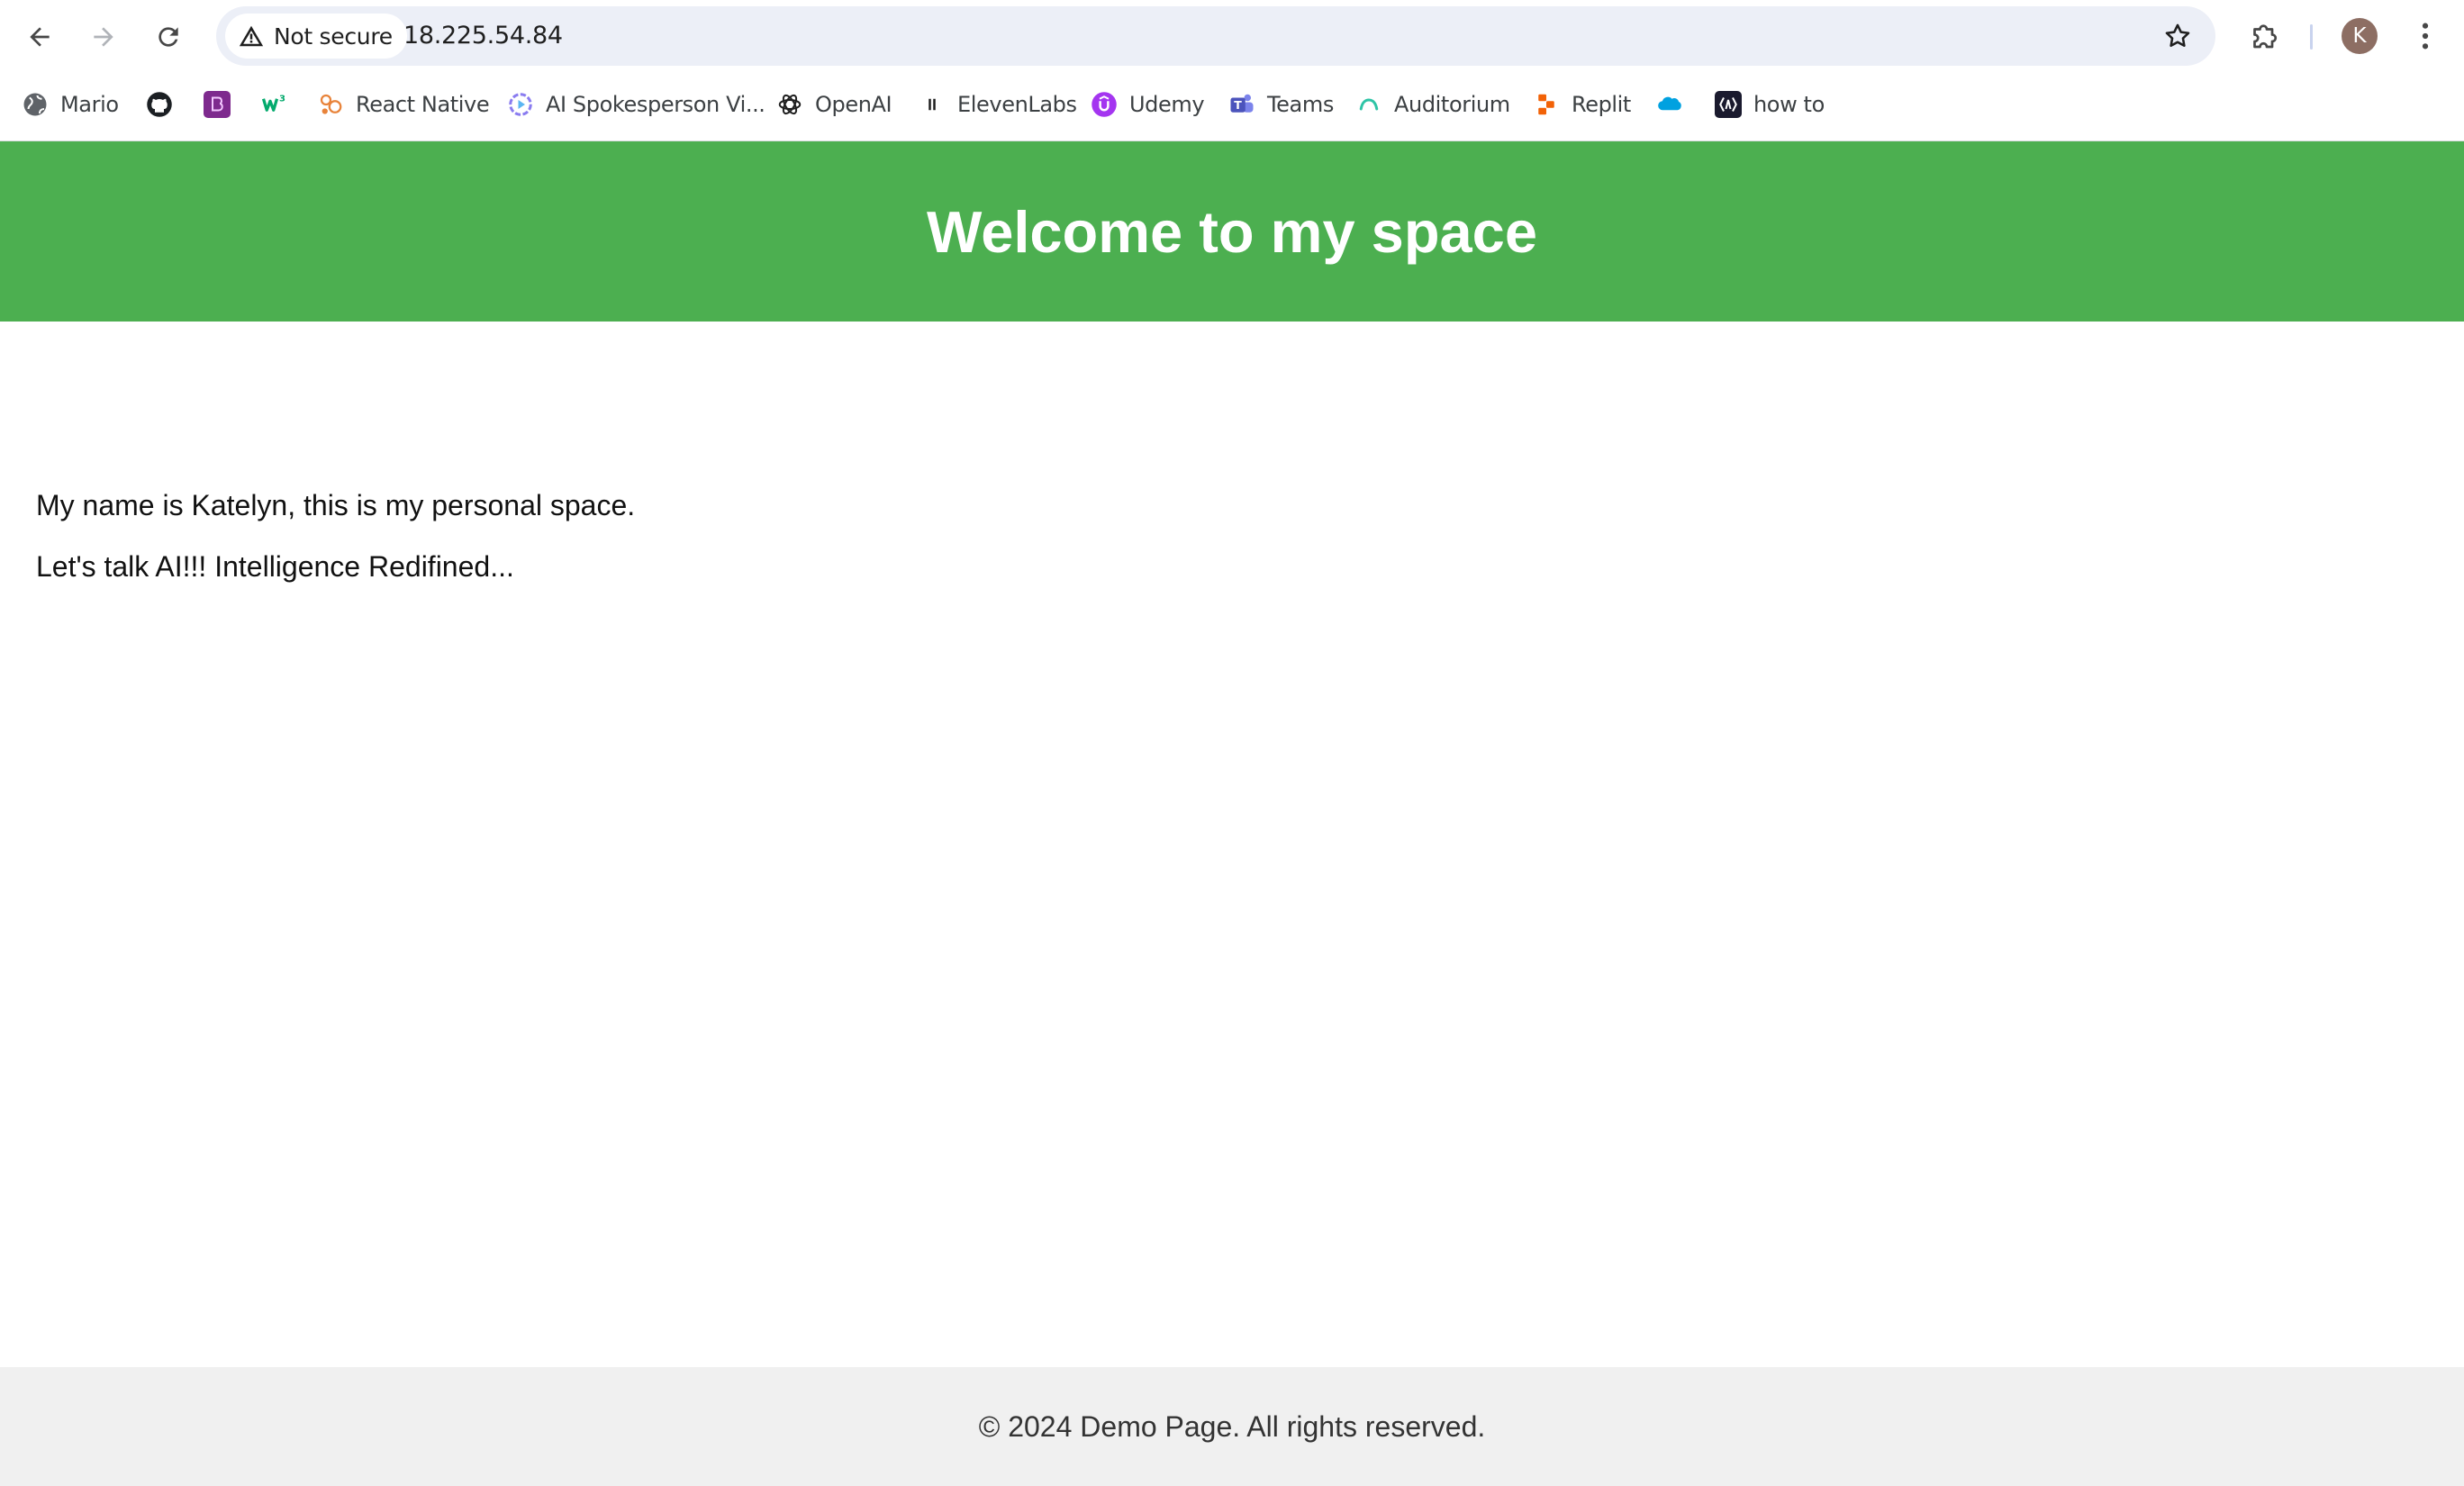  What do you see at coordinates (423, 105) in the screenshot?
I see `bookmark-label: React Native` at bounding box center [423, 105].